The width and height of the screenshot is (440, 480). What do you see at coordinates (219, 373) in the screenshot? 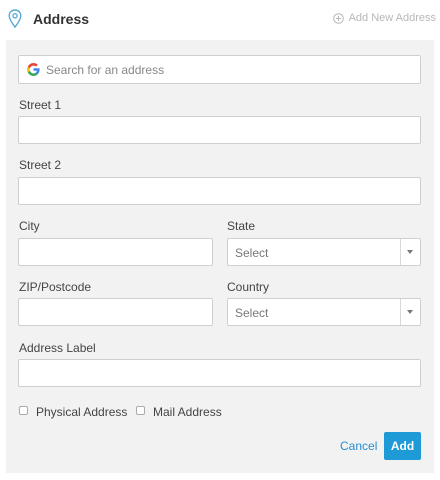
I see `address-label-input` at bounding box center [219, 373].